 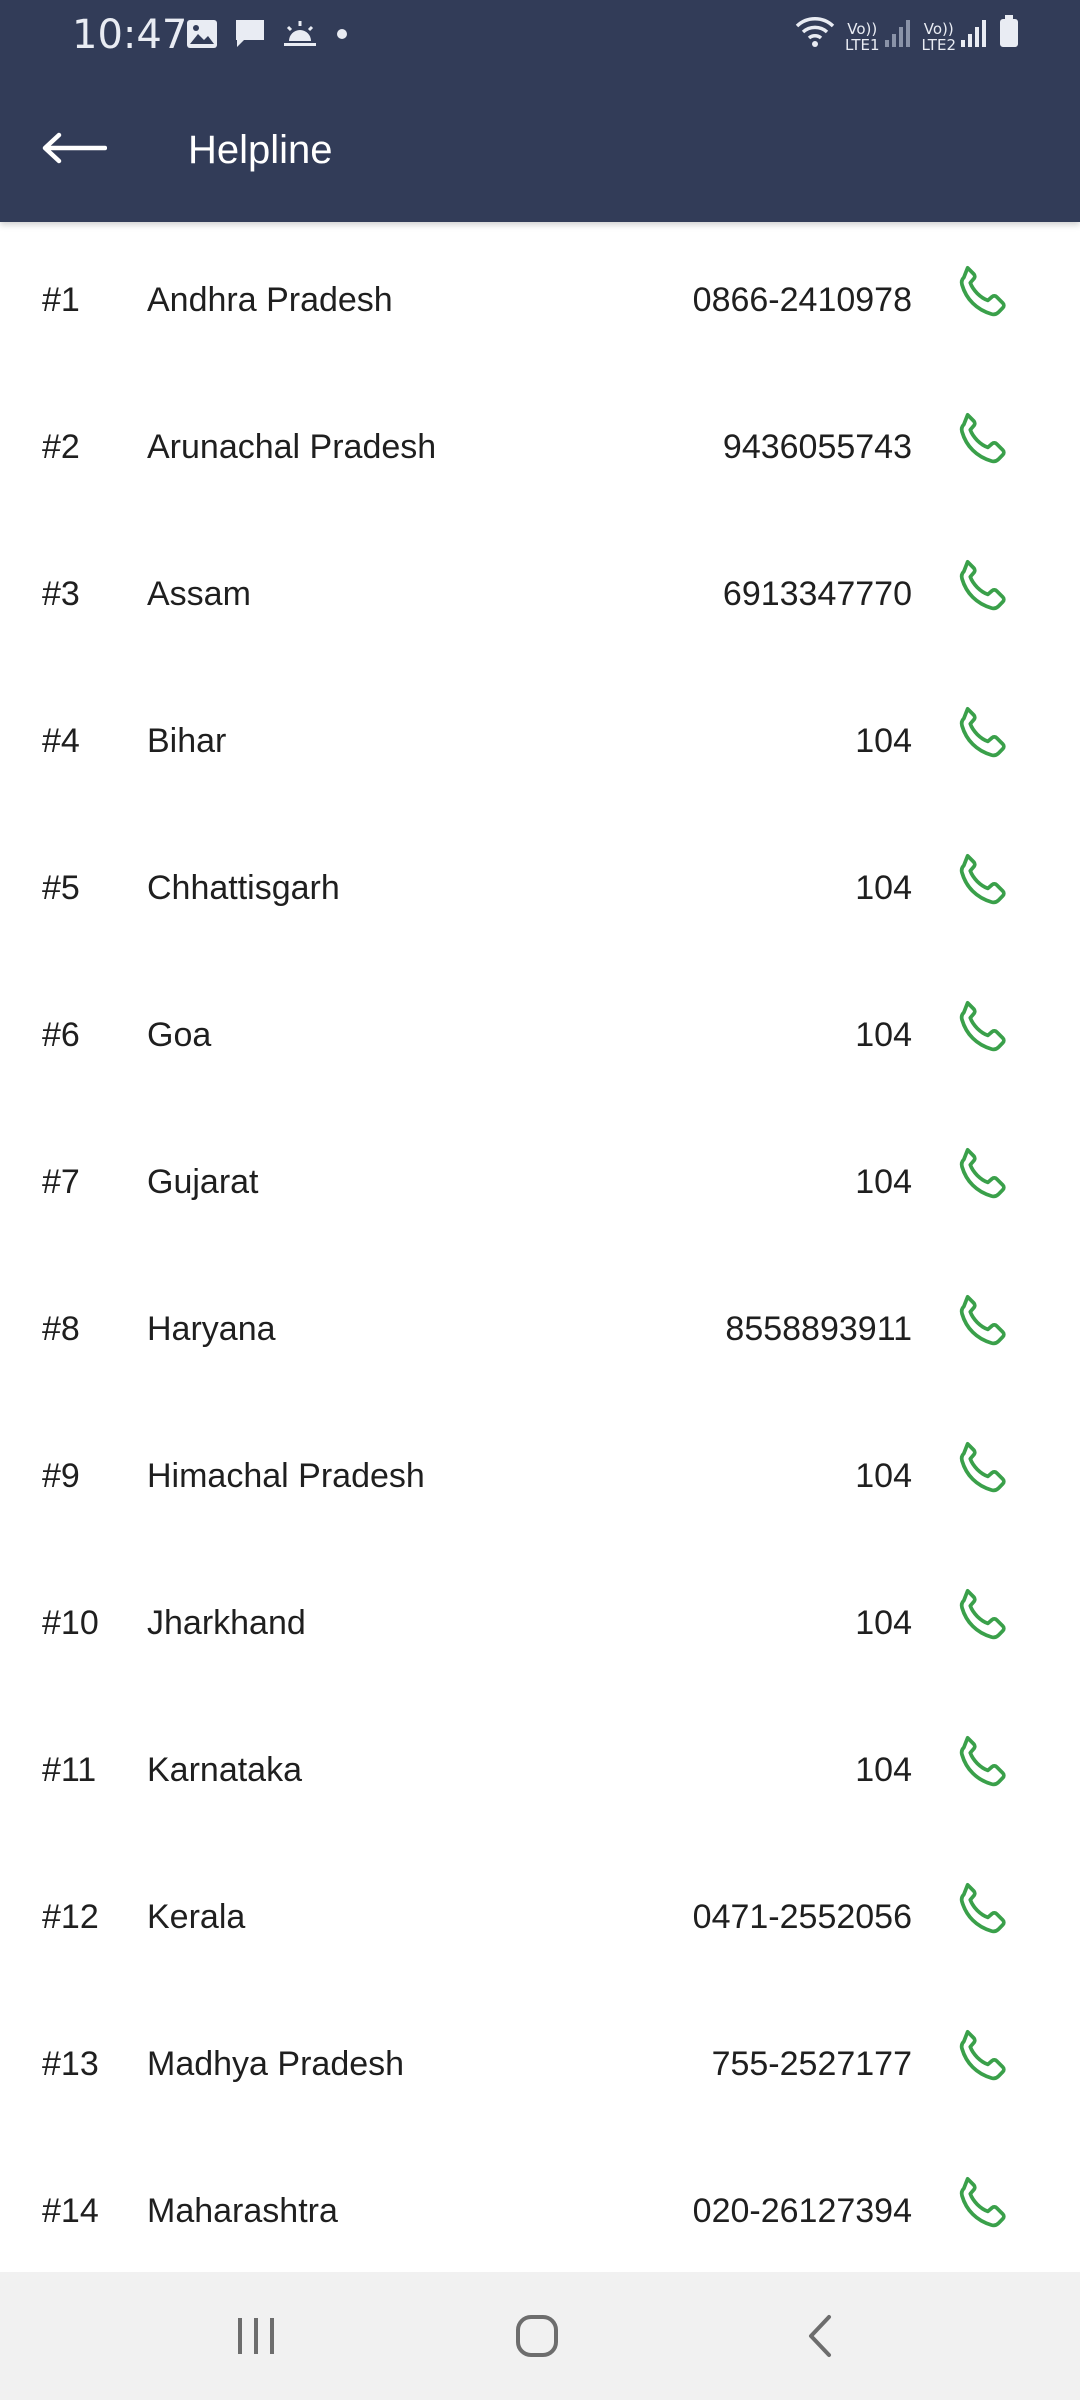 I want to click on helpline-row: #7 Gujarat 104, so click(x=540, y=1177).